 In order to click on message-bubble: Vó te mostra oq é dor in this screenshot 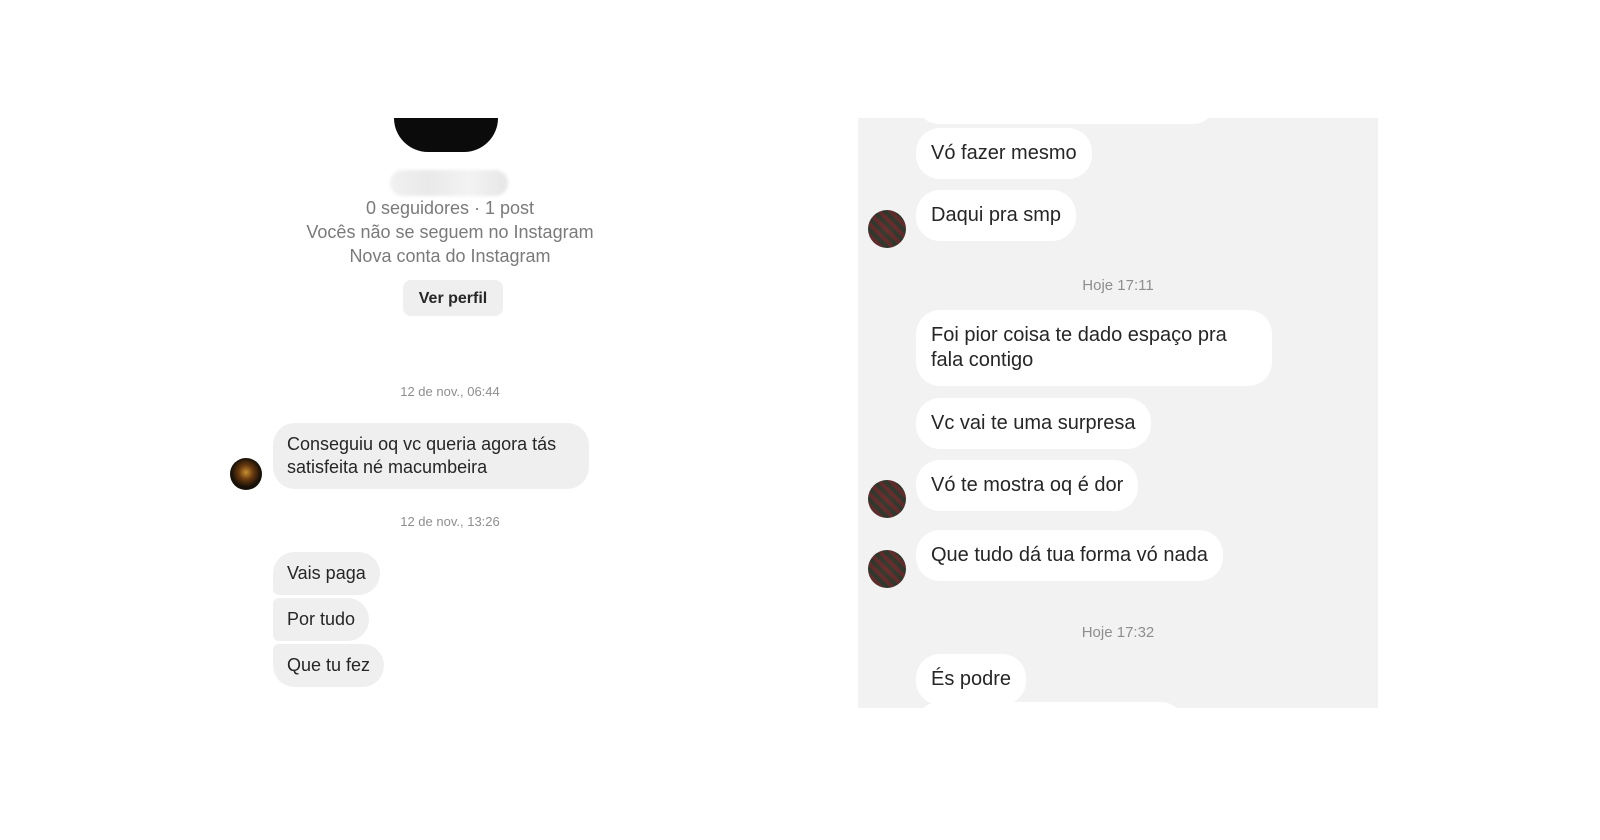, I will do `click(1027, 485)`.